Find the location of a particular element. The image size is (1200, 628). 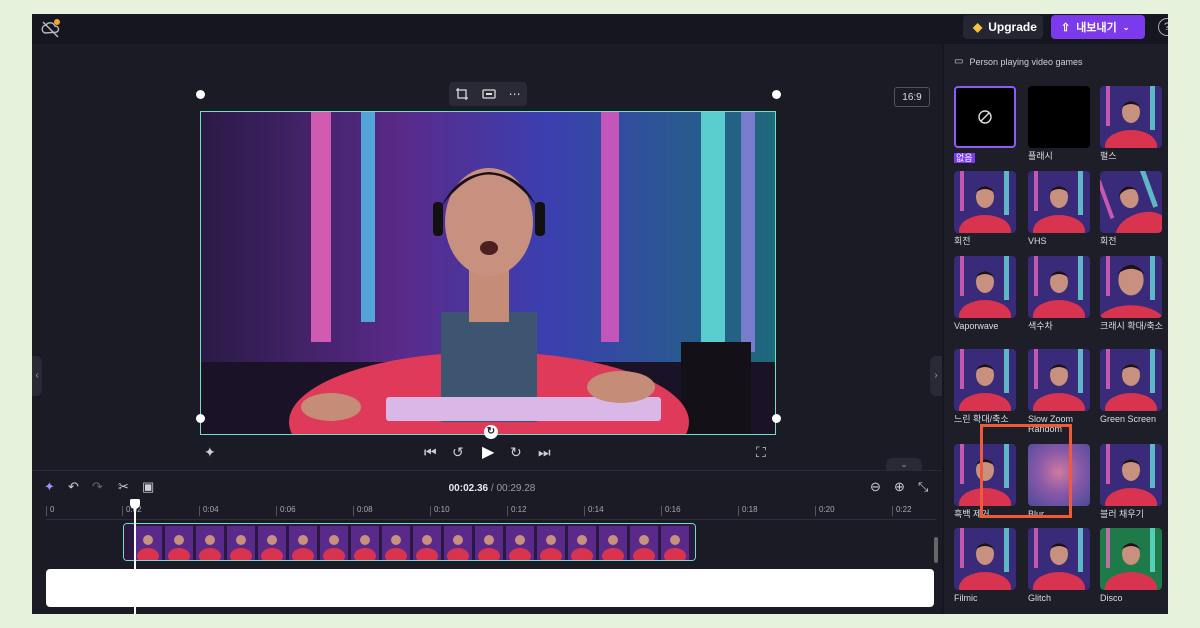

effect-tile: 플래시 is located at coordinates (1060, 123).